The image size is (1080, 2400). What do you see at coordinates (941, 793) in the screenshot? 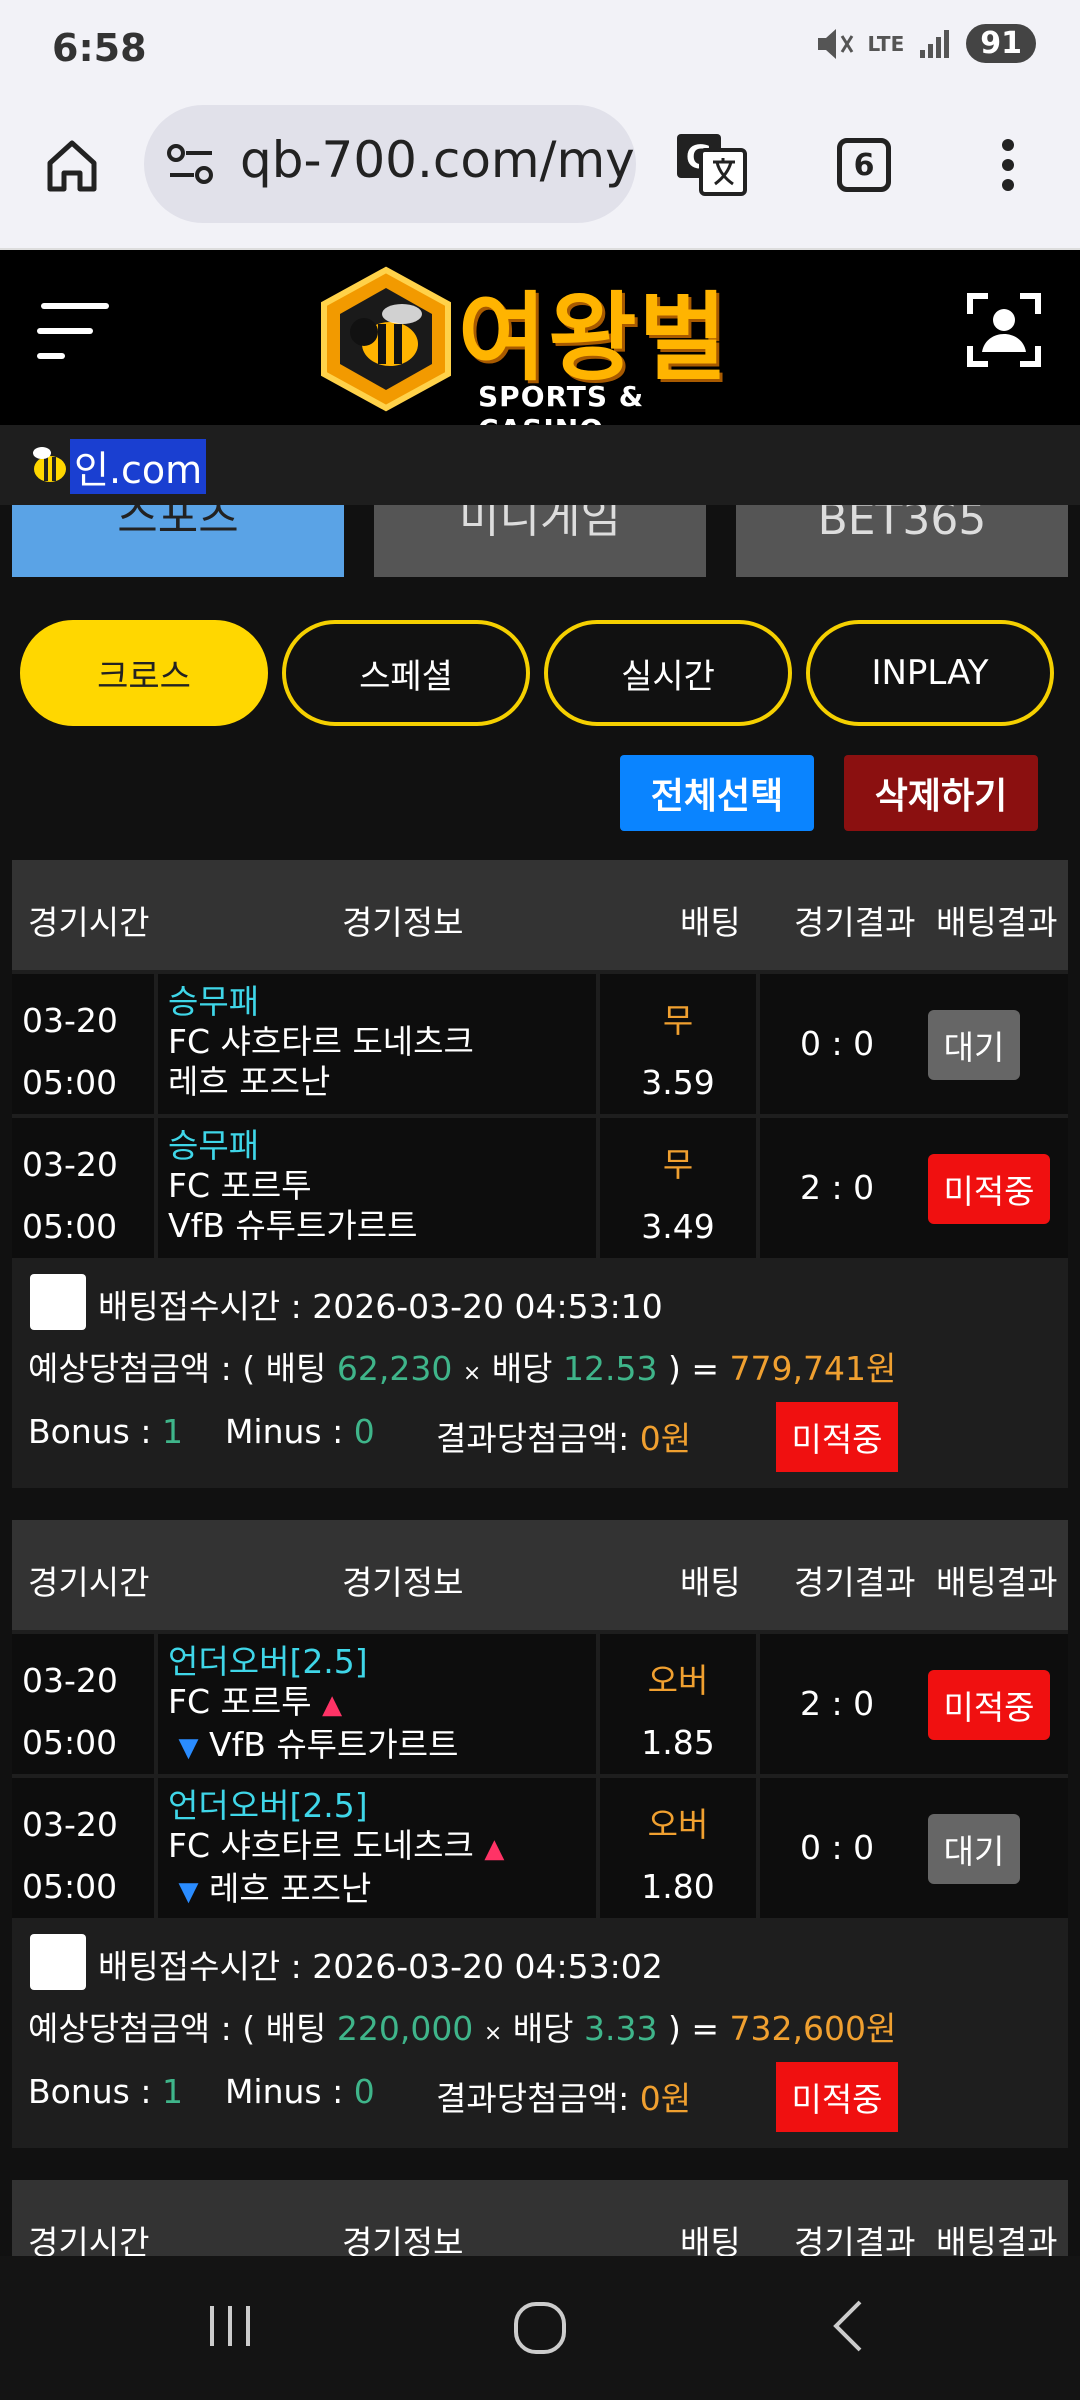
I see `delete-button: 삭제하기` at bounding box center [941, 793].